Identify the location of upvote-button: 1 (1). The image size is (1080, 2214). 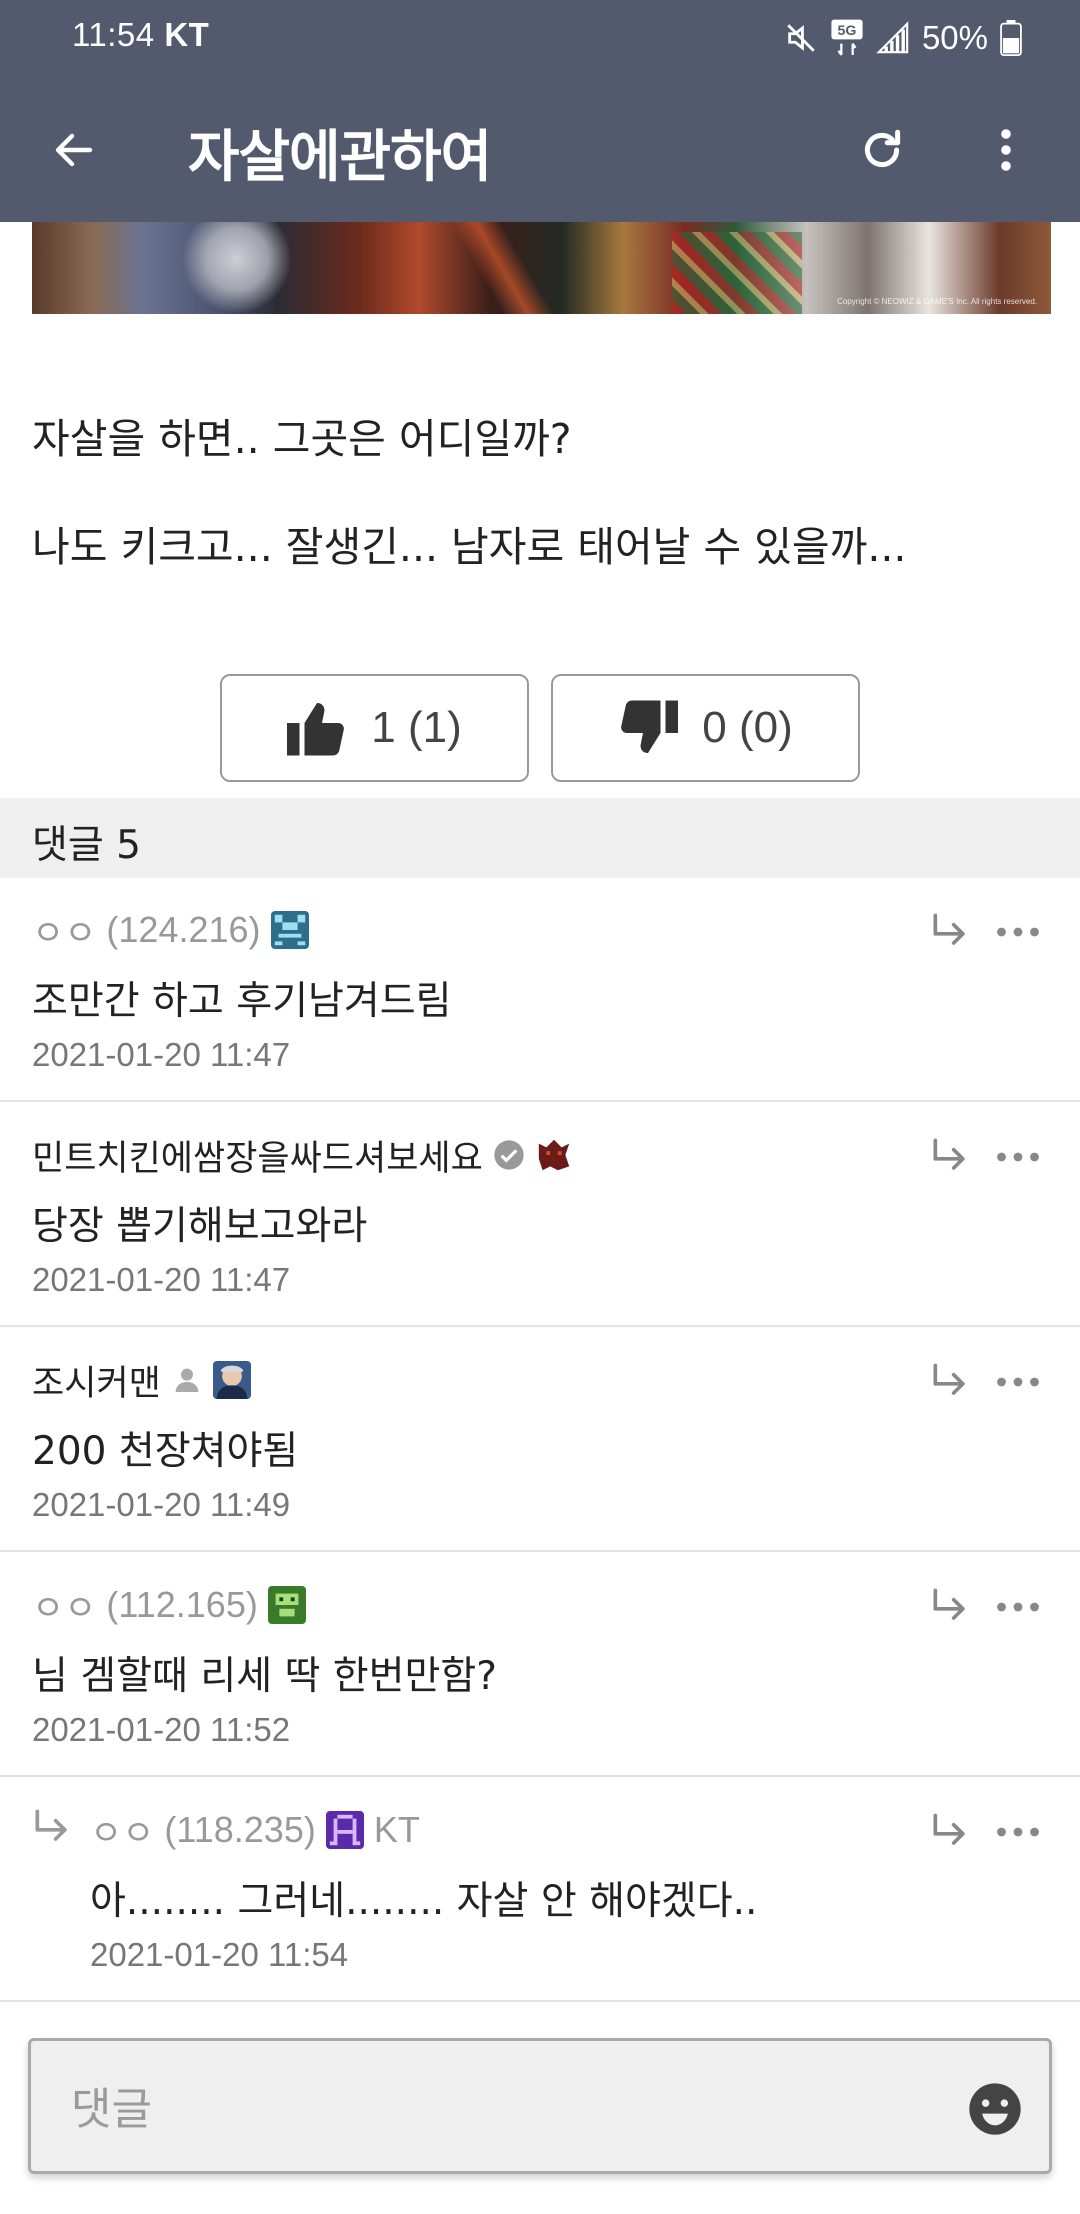
(374, 728).